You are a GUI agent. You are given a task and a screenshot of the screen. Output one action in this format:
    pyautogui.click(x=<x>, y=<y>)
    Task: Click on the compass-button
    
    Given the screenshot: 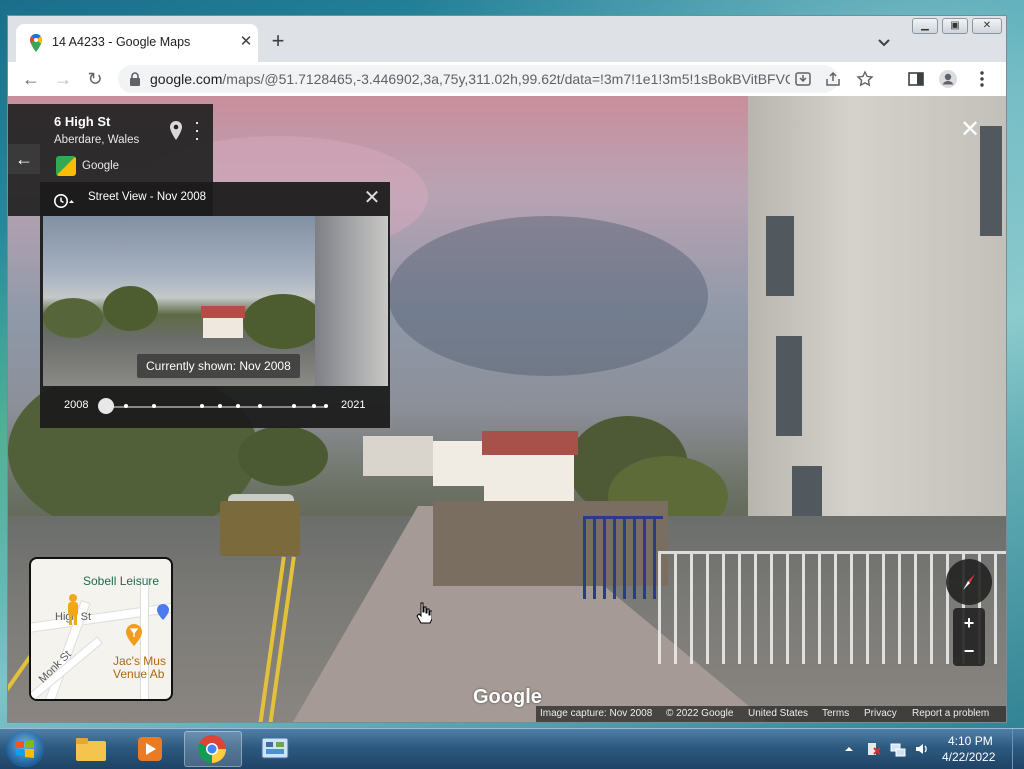 What is the action you would take?
    pyautogui.click(x=969, y=582)
    